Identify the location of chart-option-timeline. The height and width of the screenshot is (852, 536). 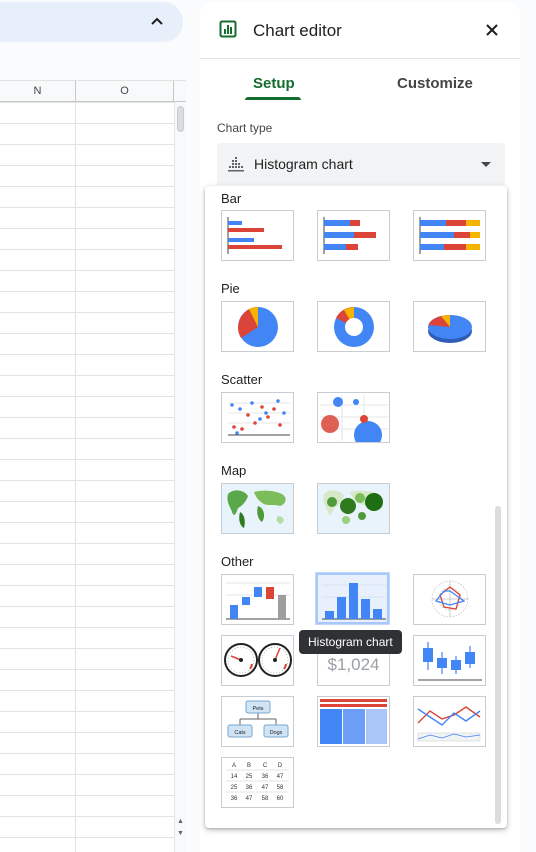
(449, 721).